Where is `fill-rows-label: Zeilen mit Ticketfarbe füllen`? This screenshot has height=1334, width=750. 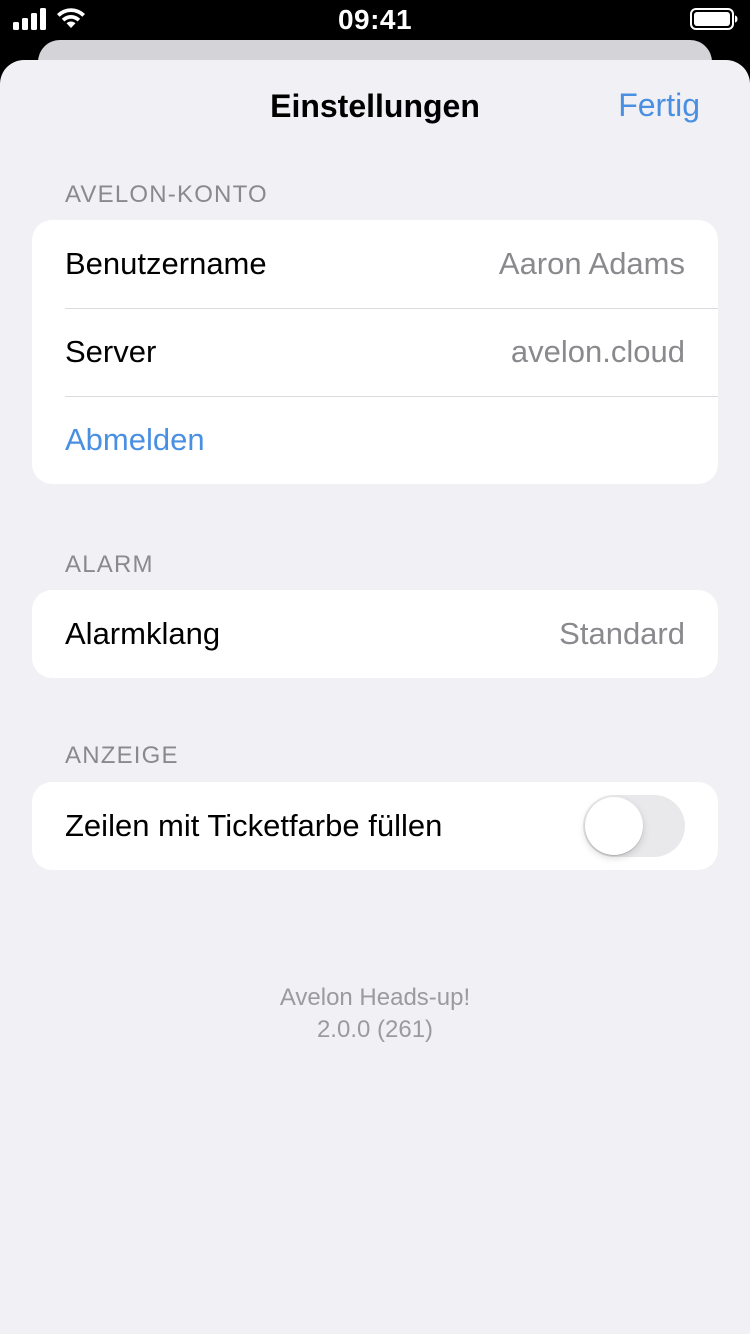
fill-rows-label: Zeilen mit Ticketfarbe füllen is located at coordinates (254, 825).